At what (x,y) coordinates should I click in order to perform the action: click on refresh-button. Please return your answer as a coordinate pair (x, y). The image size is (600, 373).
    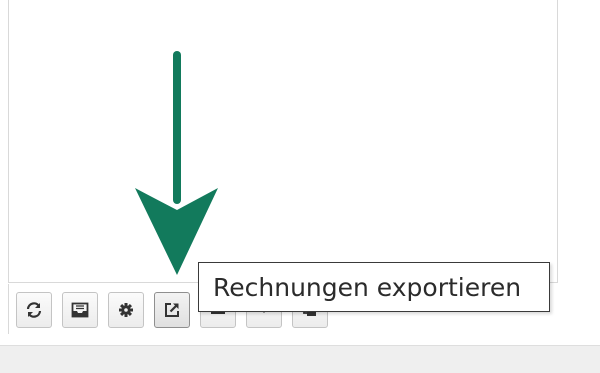
    Looking at the image, I should click on (34, 310).